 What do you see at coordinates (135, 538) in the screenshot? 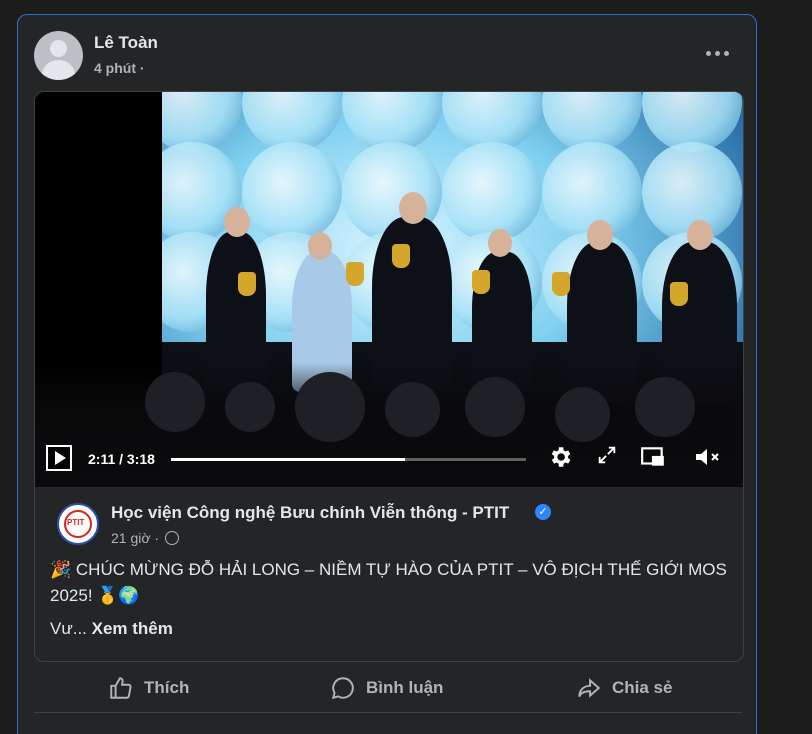
I see `shared-post-timestamp: 21 giờ ·` at bounding box center [135, 538].